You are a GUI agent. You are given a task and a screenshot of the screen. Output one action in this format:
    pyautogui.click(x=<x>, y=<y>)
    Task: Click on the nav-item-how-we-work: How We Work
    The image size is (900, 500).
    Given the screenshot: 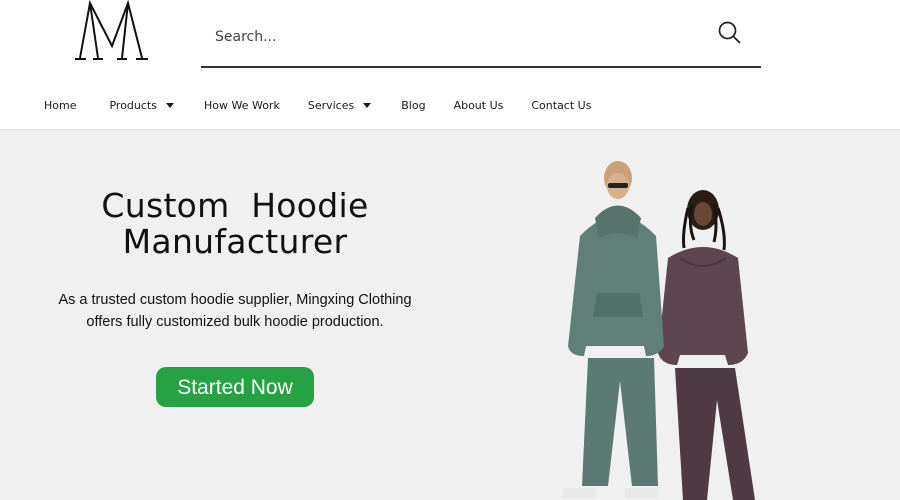 What is the action you would take?
    pyautogui.click(x=242, y=105)
    